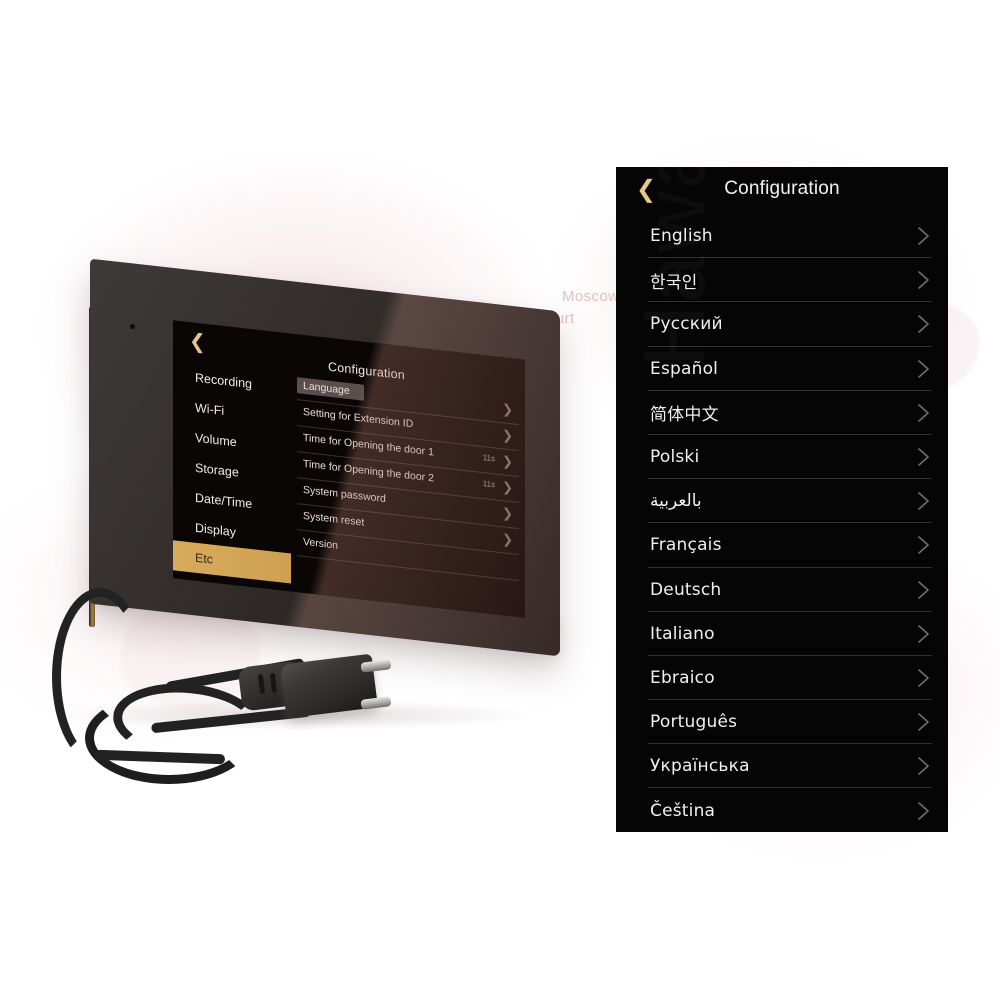 Image resolution: width=1000 pixels, height=1000 pixels. Describe the element at coordinates (682, 677) in the screenshot. I see `language-label: Ebraico` at that location.